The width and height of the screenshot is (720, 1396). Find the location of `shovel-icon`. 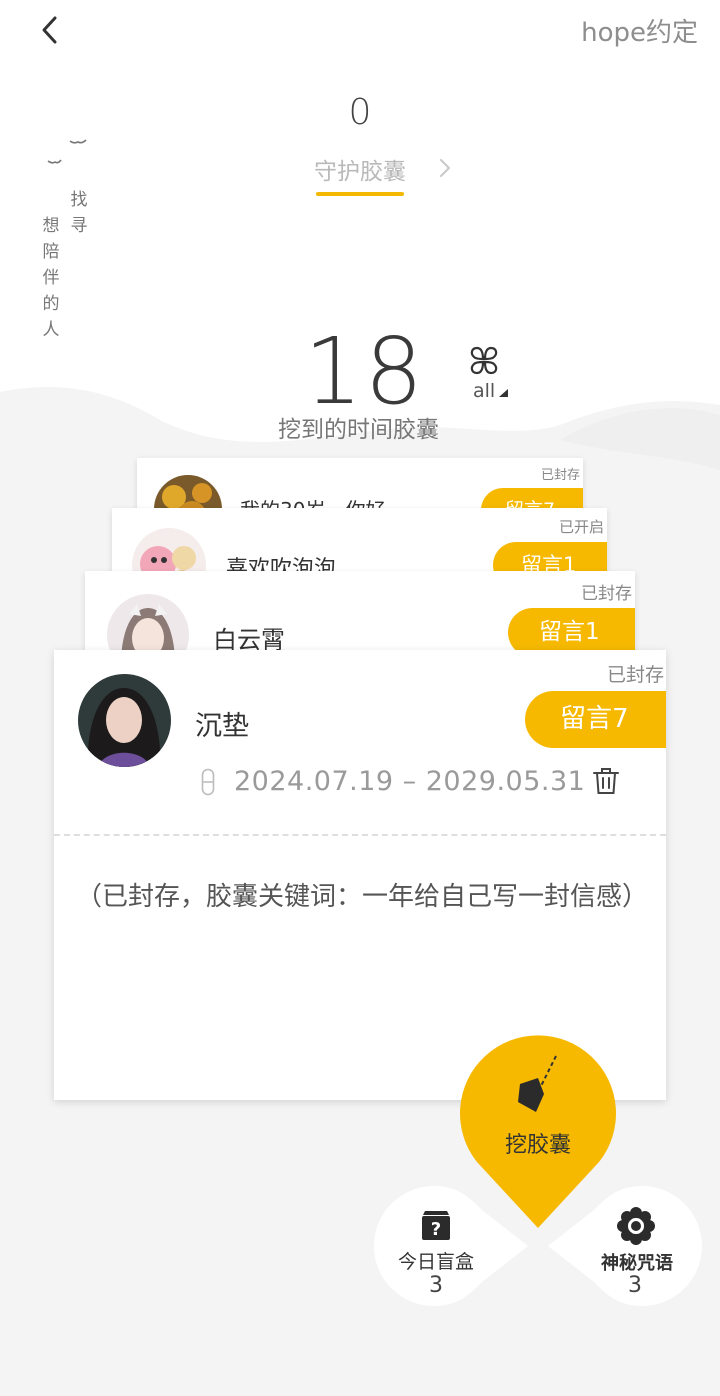

shovel-icon is located at coordinates (537, 1083).